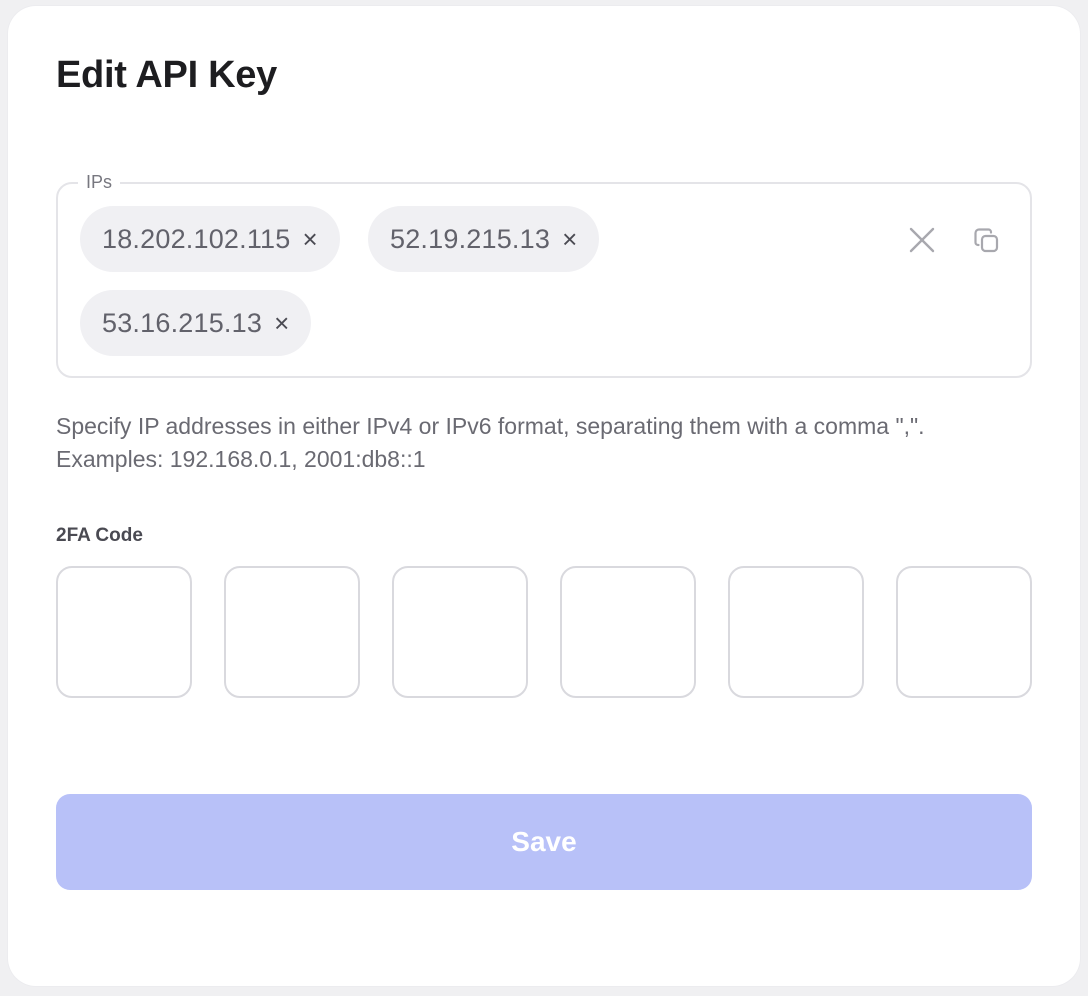 The height and width of the screenshot is (996, 1088). I want to click on ip-chip-value: 18.202.102.115, so click(196, 238).